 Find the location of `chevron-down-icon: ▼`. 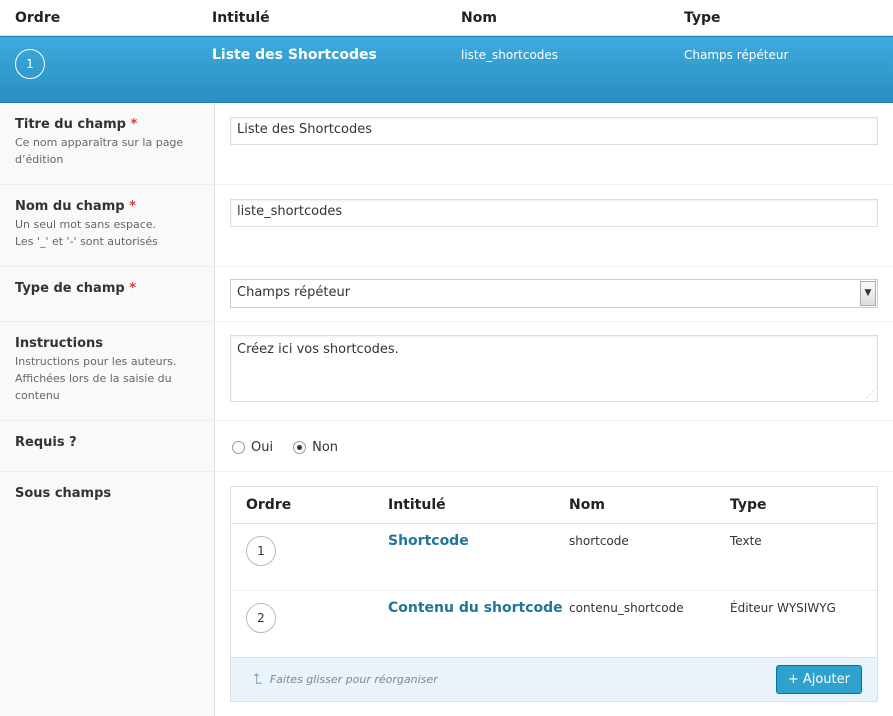

chevron-down-icon: ▼ is located at coordinates (868, 293).